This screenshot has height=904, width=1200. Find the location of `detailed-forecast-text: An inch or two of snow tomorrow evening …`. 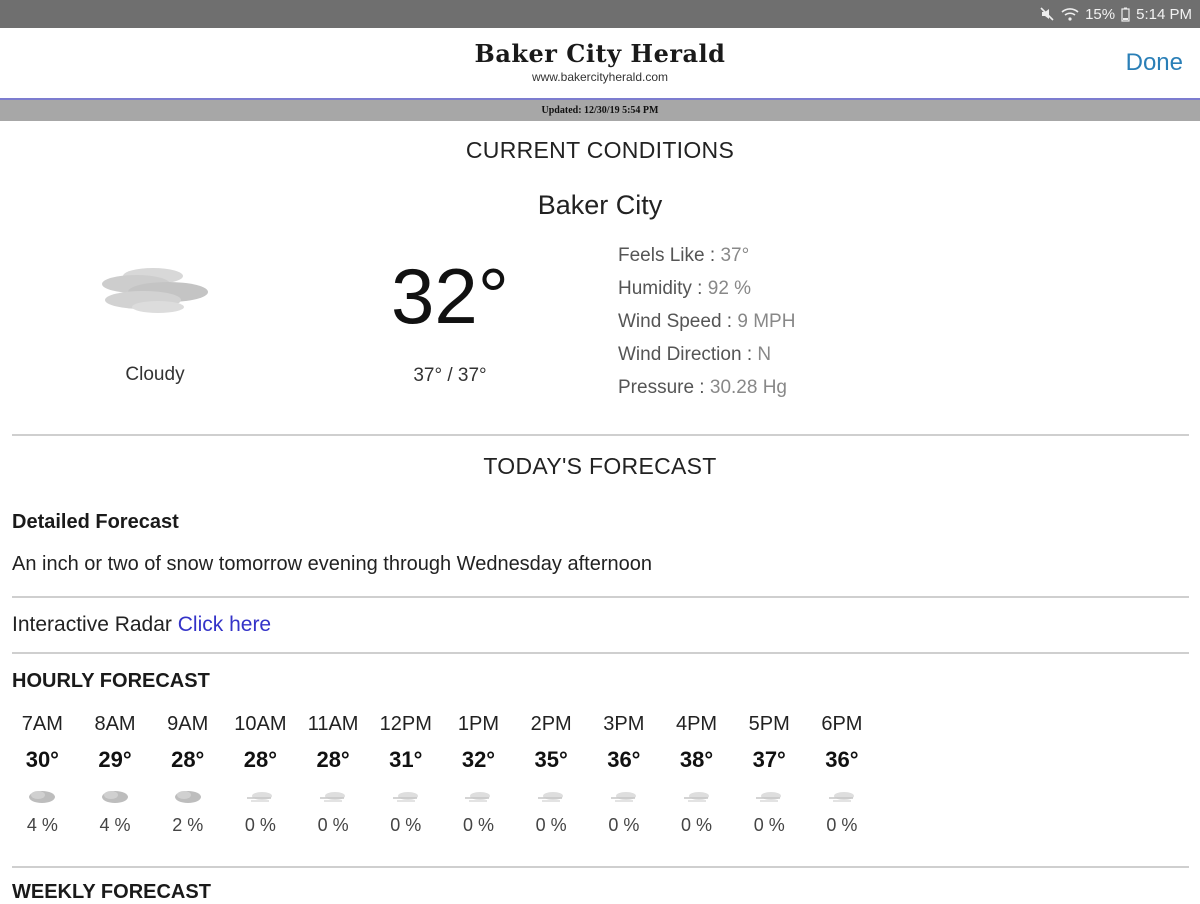

detailed-forecast-text: An inch or two of snow tomorrow evening … is located at coordinates (332, 564).